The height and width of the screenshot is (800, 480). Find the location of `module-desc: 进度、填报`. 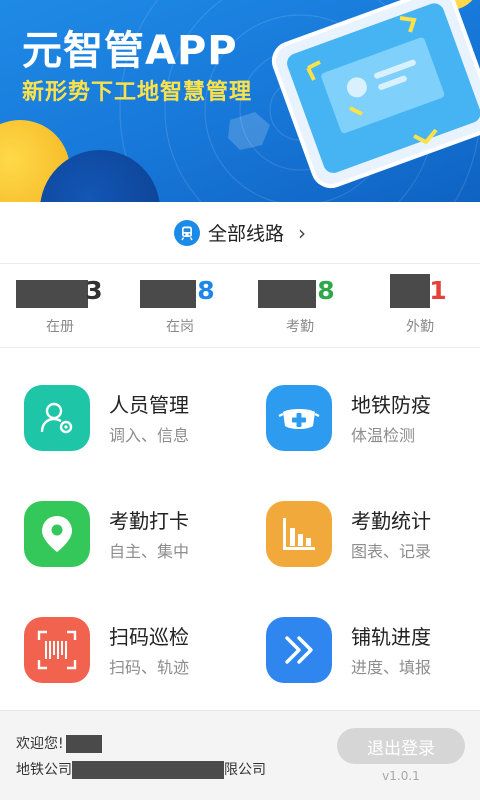

module-desc: 进度、填报 is located at coordinates (391, 667).